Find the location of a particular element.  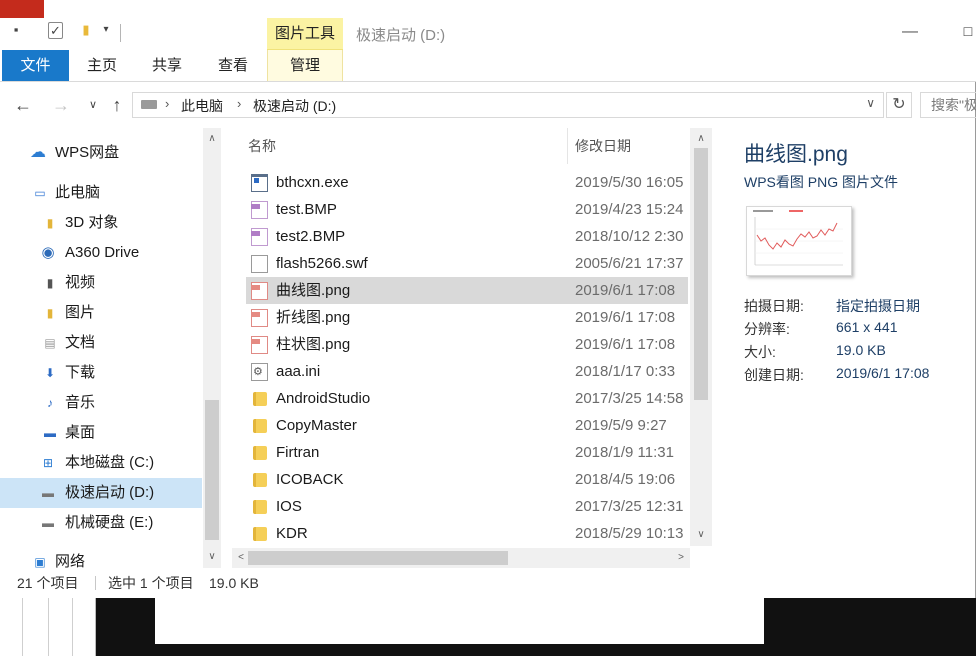

column-header-name: 名称 is located at coordinates (262, 146).